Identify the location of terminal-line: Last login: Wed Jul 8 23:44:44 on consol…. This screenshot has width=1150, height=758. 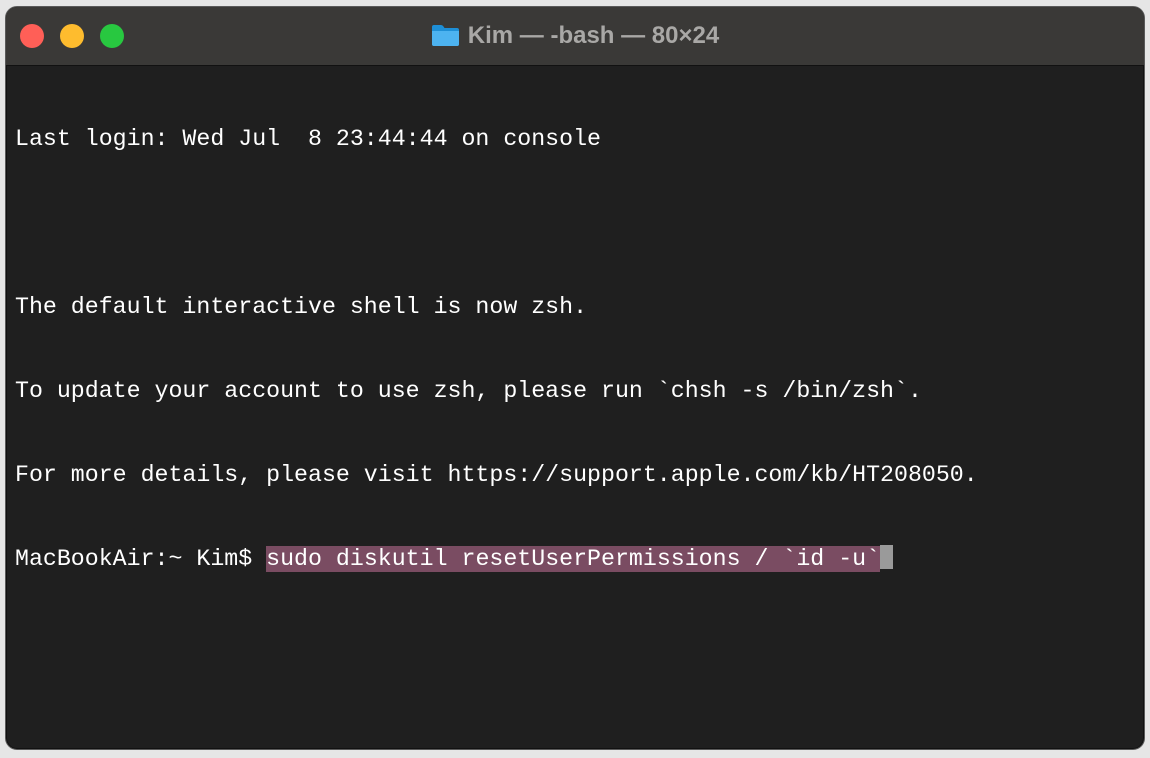
(308, 139).